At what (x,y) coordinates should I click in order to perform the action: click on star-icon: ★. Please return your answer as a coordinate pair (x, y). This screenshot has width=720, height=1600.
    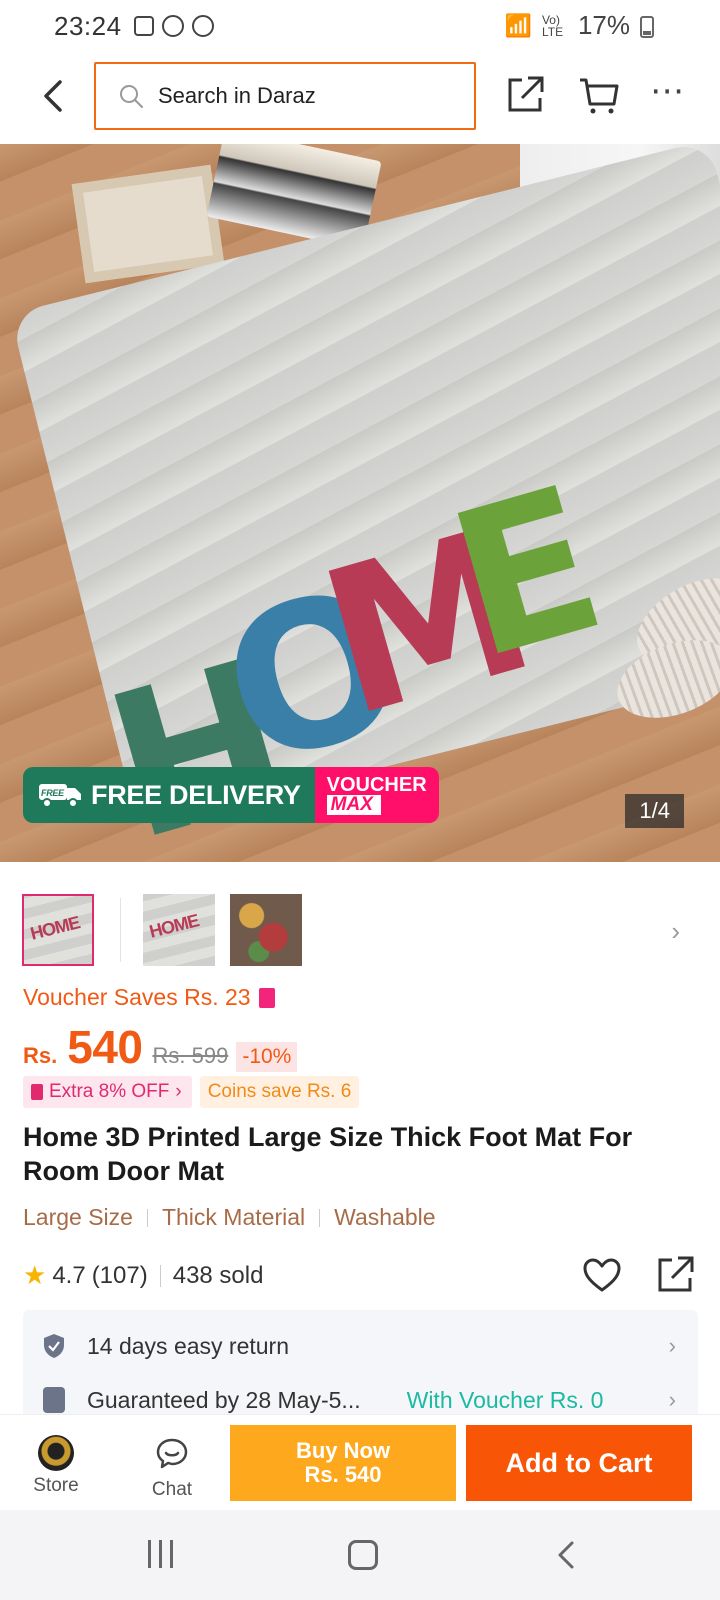
    Looking at the image, I should click on (35, 1275).